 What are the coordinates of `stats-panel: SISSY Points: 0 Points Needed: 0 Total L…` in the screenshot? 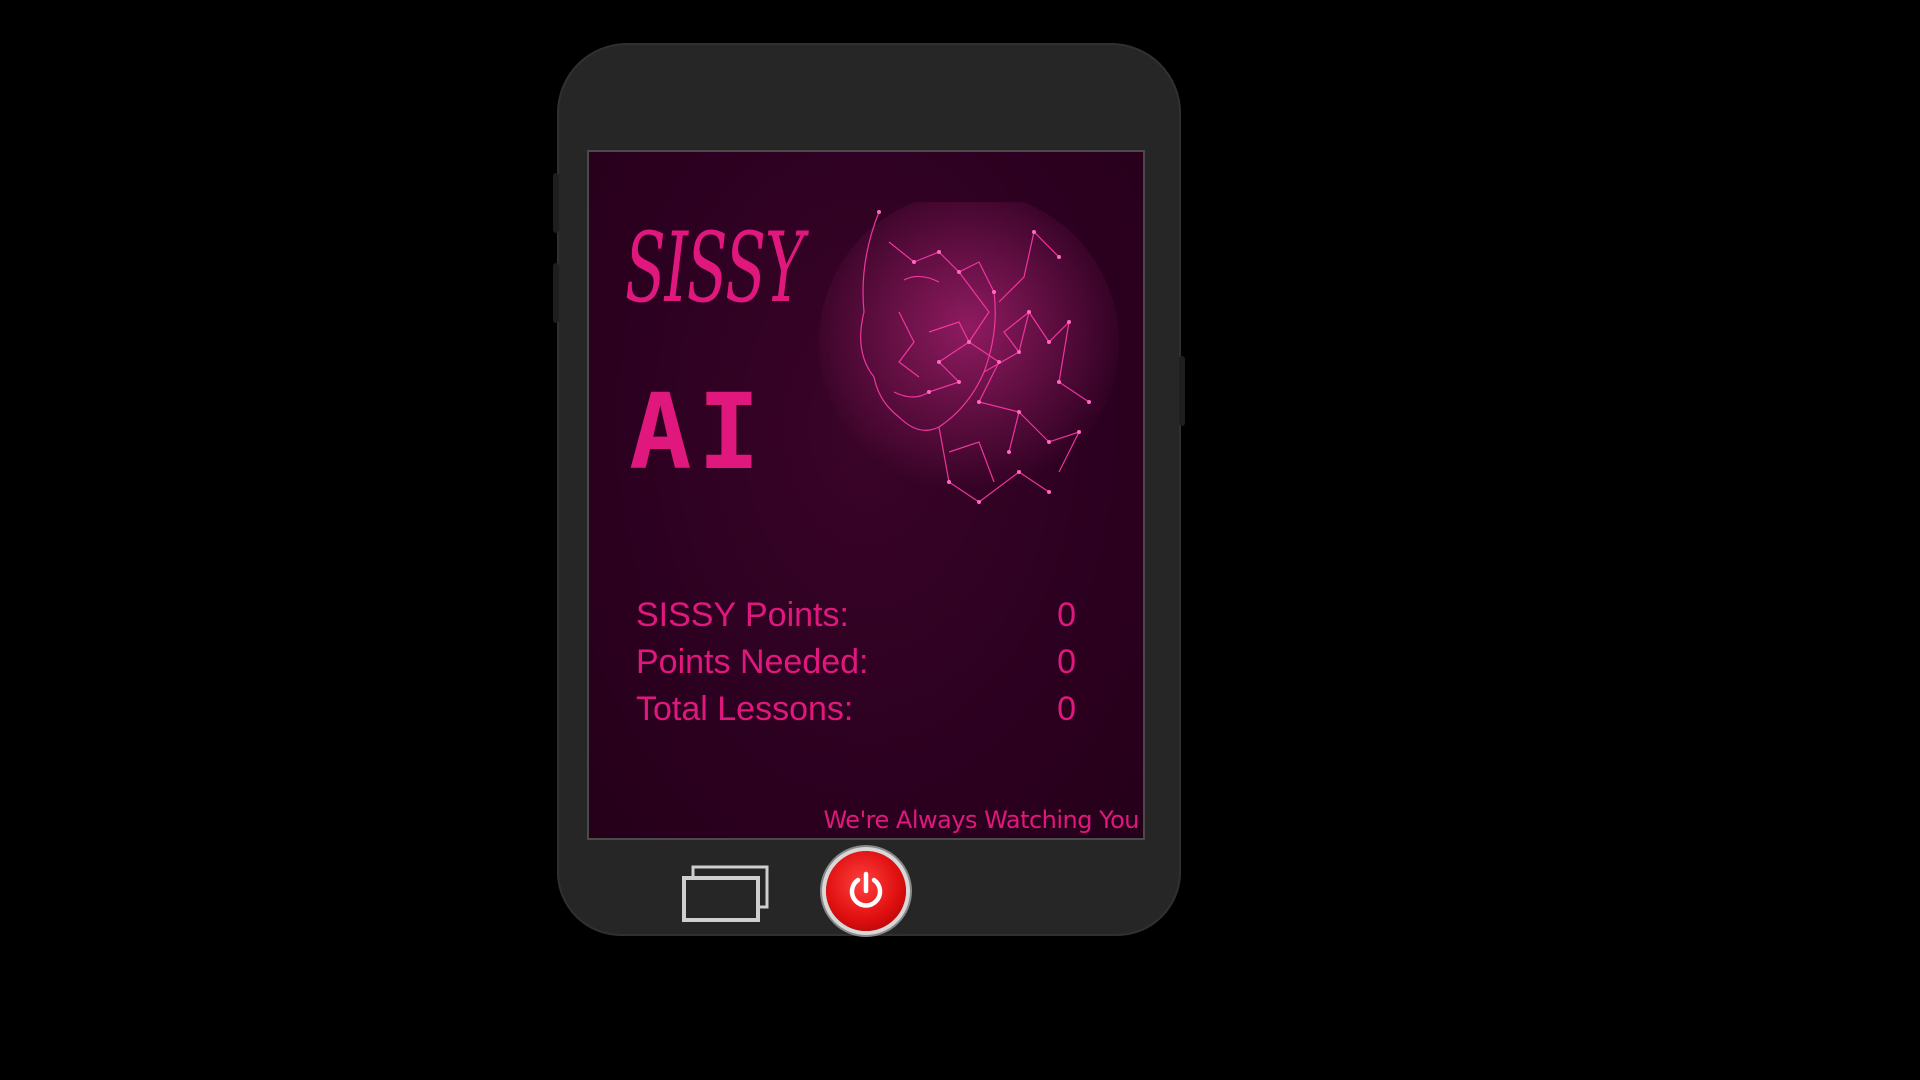 It's located at (856, 662).